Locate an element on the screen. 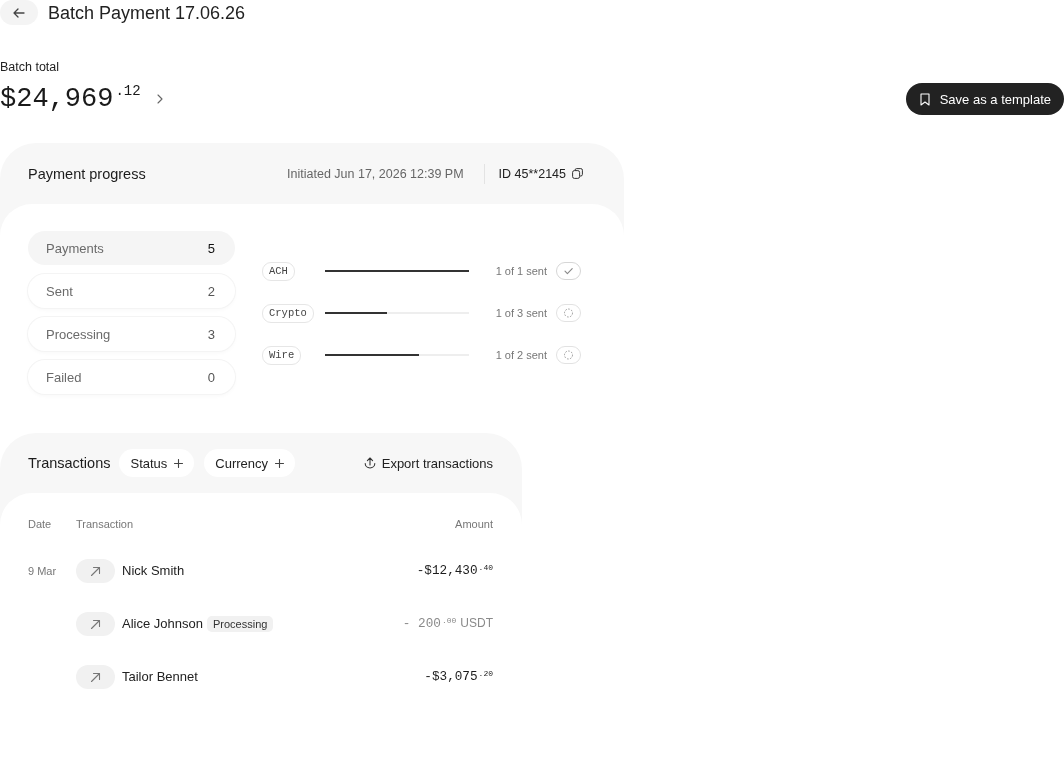 This screenshot has height=780, width=1064. amount-value: -$12,430$^{.40}$ is located at coordinates (454, 570).